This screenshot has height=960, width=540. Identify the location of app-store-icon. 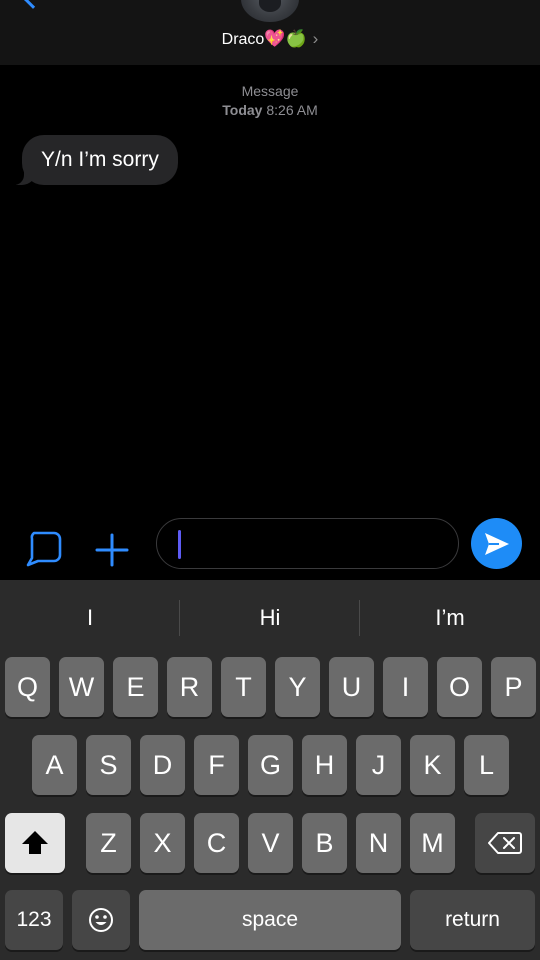
(43, 548).